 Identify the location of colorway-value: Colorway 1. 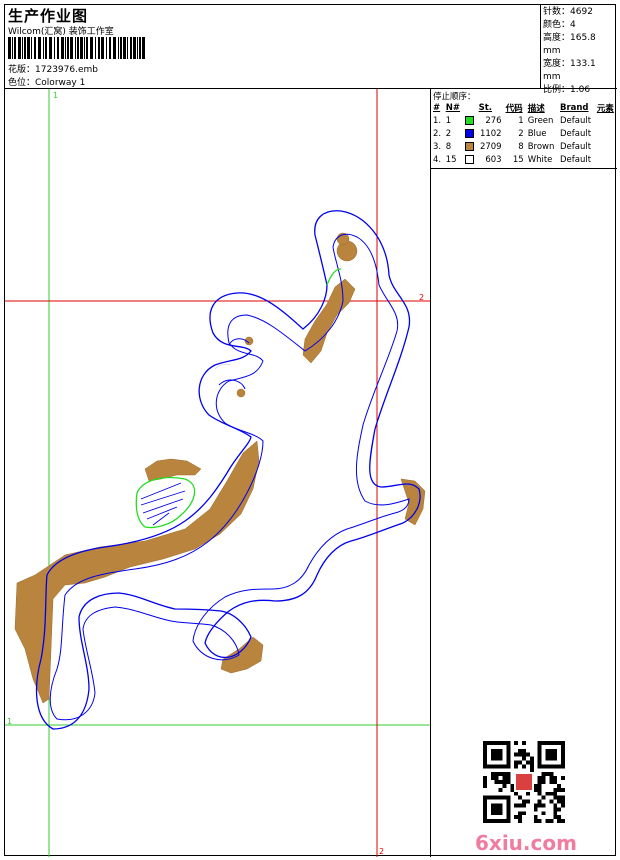
(60, 83).